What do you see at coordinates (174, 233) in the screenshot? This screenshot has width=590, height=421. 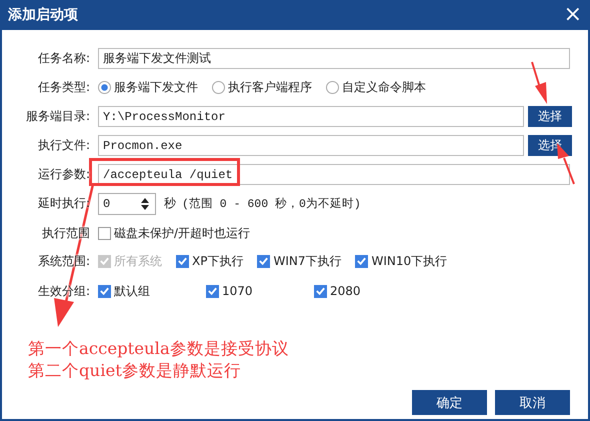 I see `checkbox-option: 磁盘未保护/开超时也运行` at bounding box center [174, 233].